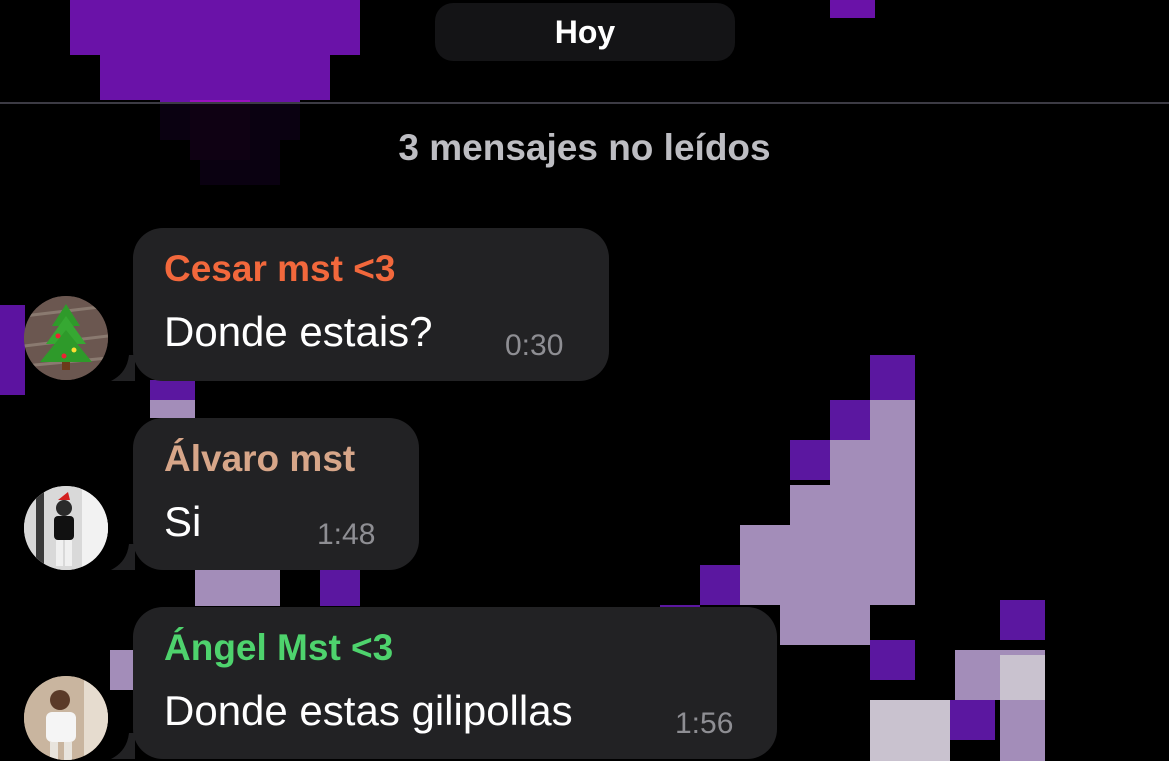 The height and width of the screenshot is (761, 1169). I want to click on avatar-alvaro, so click(66, 528).